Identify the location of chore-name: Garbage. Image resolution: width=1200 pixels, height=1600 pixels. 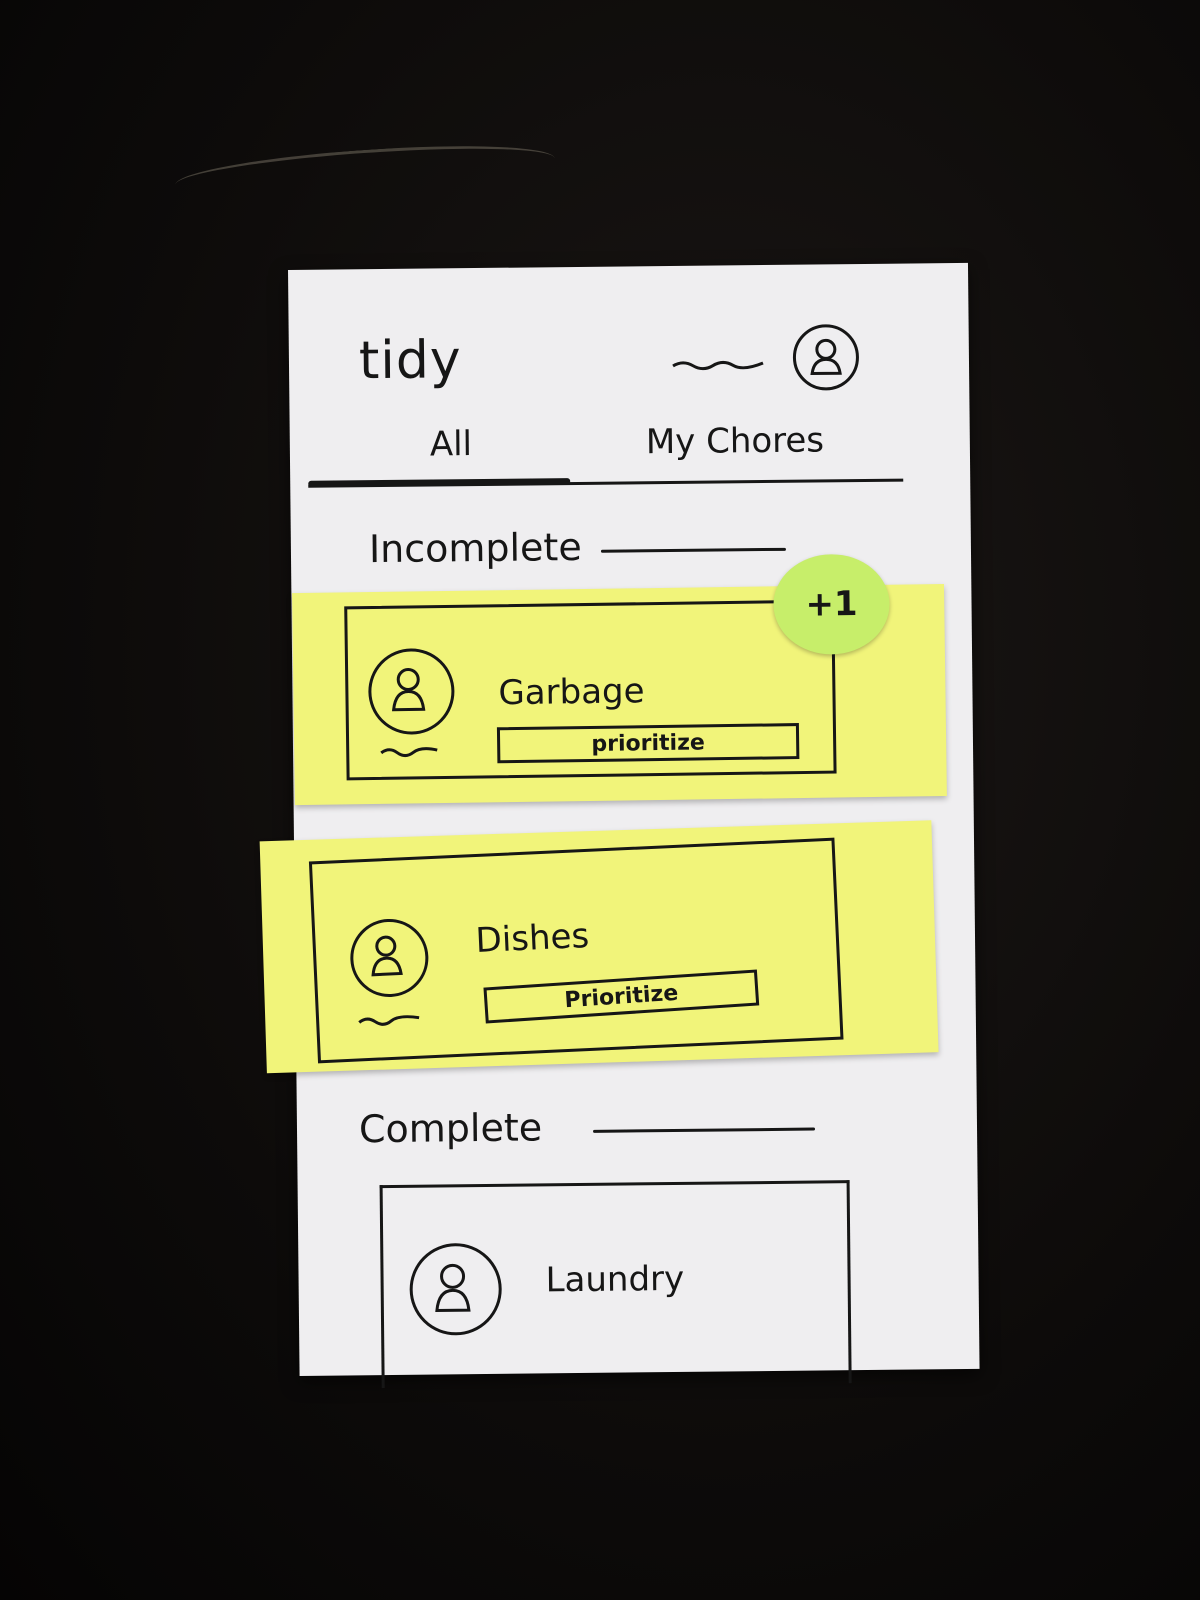
(571, 692).